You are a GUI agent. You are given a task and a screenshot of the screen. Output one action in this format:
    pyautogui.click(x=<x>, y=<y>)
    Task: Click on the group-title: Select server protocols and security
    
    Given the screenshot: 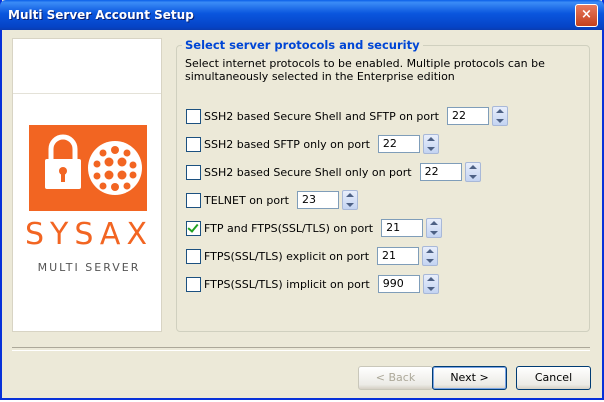 What is the action you would take?
    pyautogui.click(x=302, y=45)
    